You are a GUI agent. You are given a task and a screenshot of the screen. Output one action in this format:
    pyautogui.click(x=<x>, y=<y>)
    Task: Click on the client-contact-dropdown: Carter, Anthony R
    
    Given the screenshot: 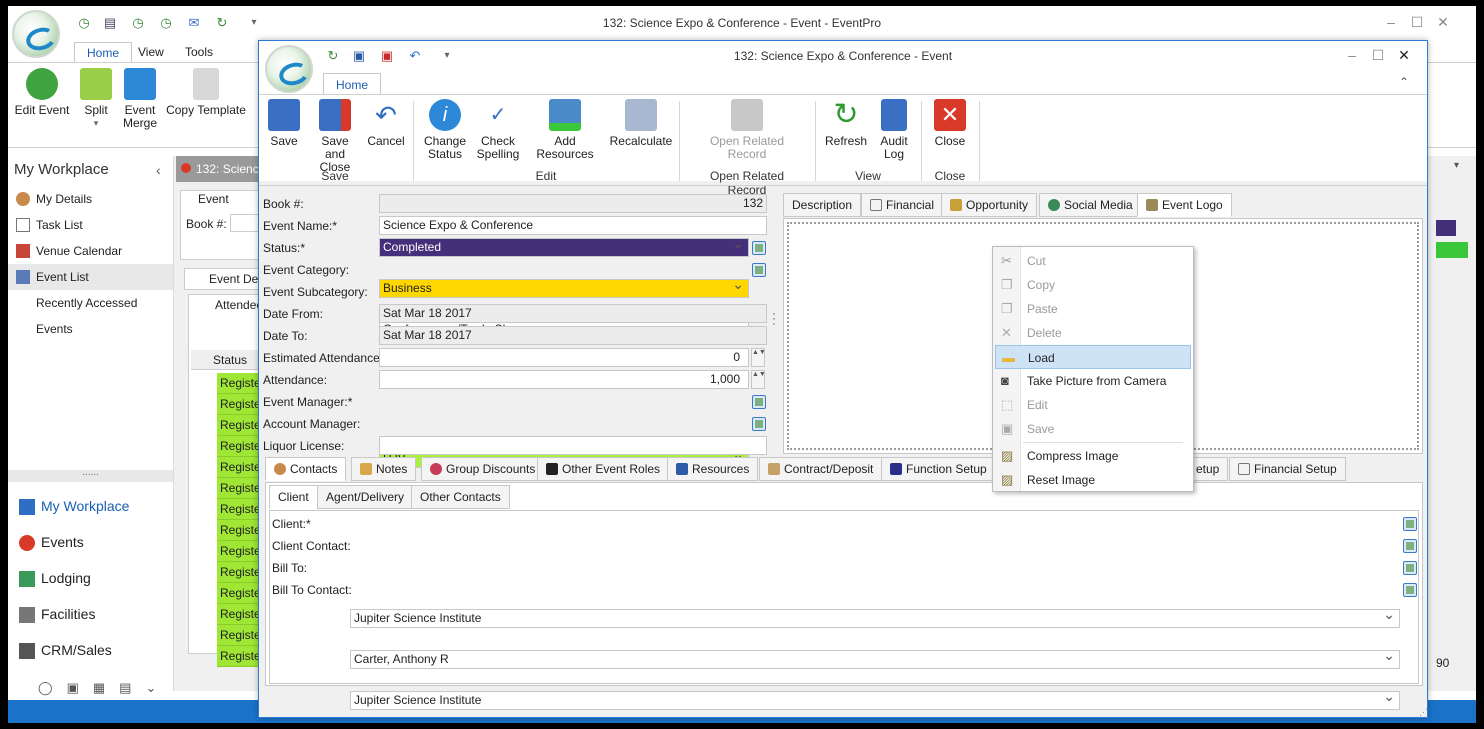 What is the action you would take?
    pyautogui.click(x=875, y=659)
    